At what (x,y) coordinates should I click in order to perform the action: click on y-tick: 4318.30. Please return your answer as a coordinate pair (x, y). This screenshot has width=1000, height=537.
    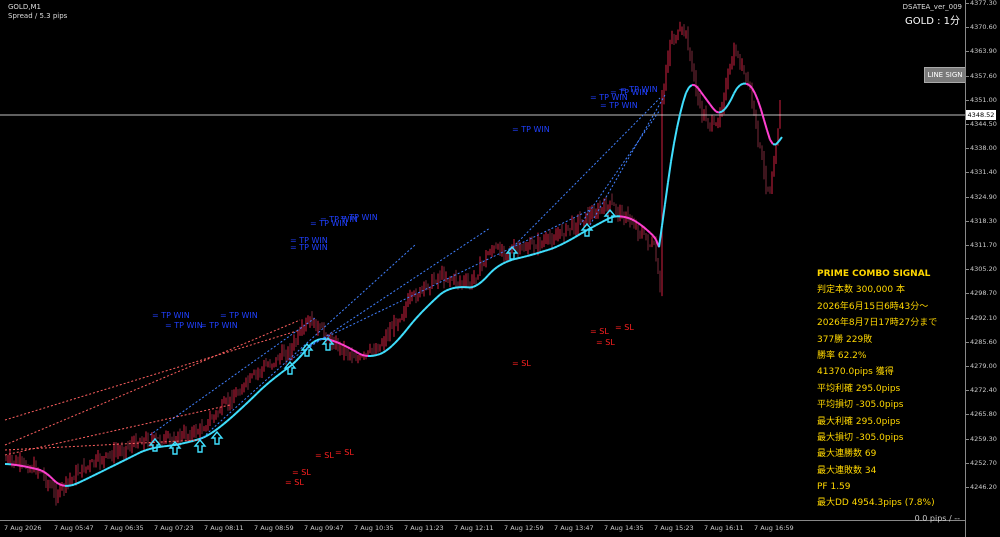
    Looking at the image, I should click on (981, 220).